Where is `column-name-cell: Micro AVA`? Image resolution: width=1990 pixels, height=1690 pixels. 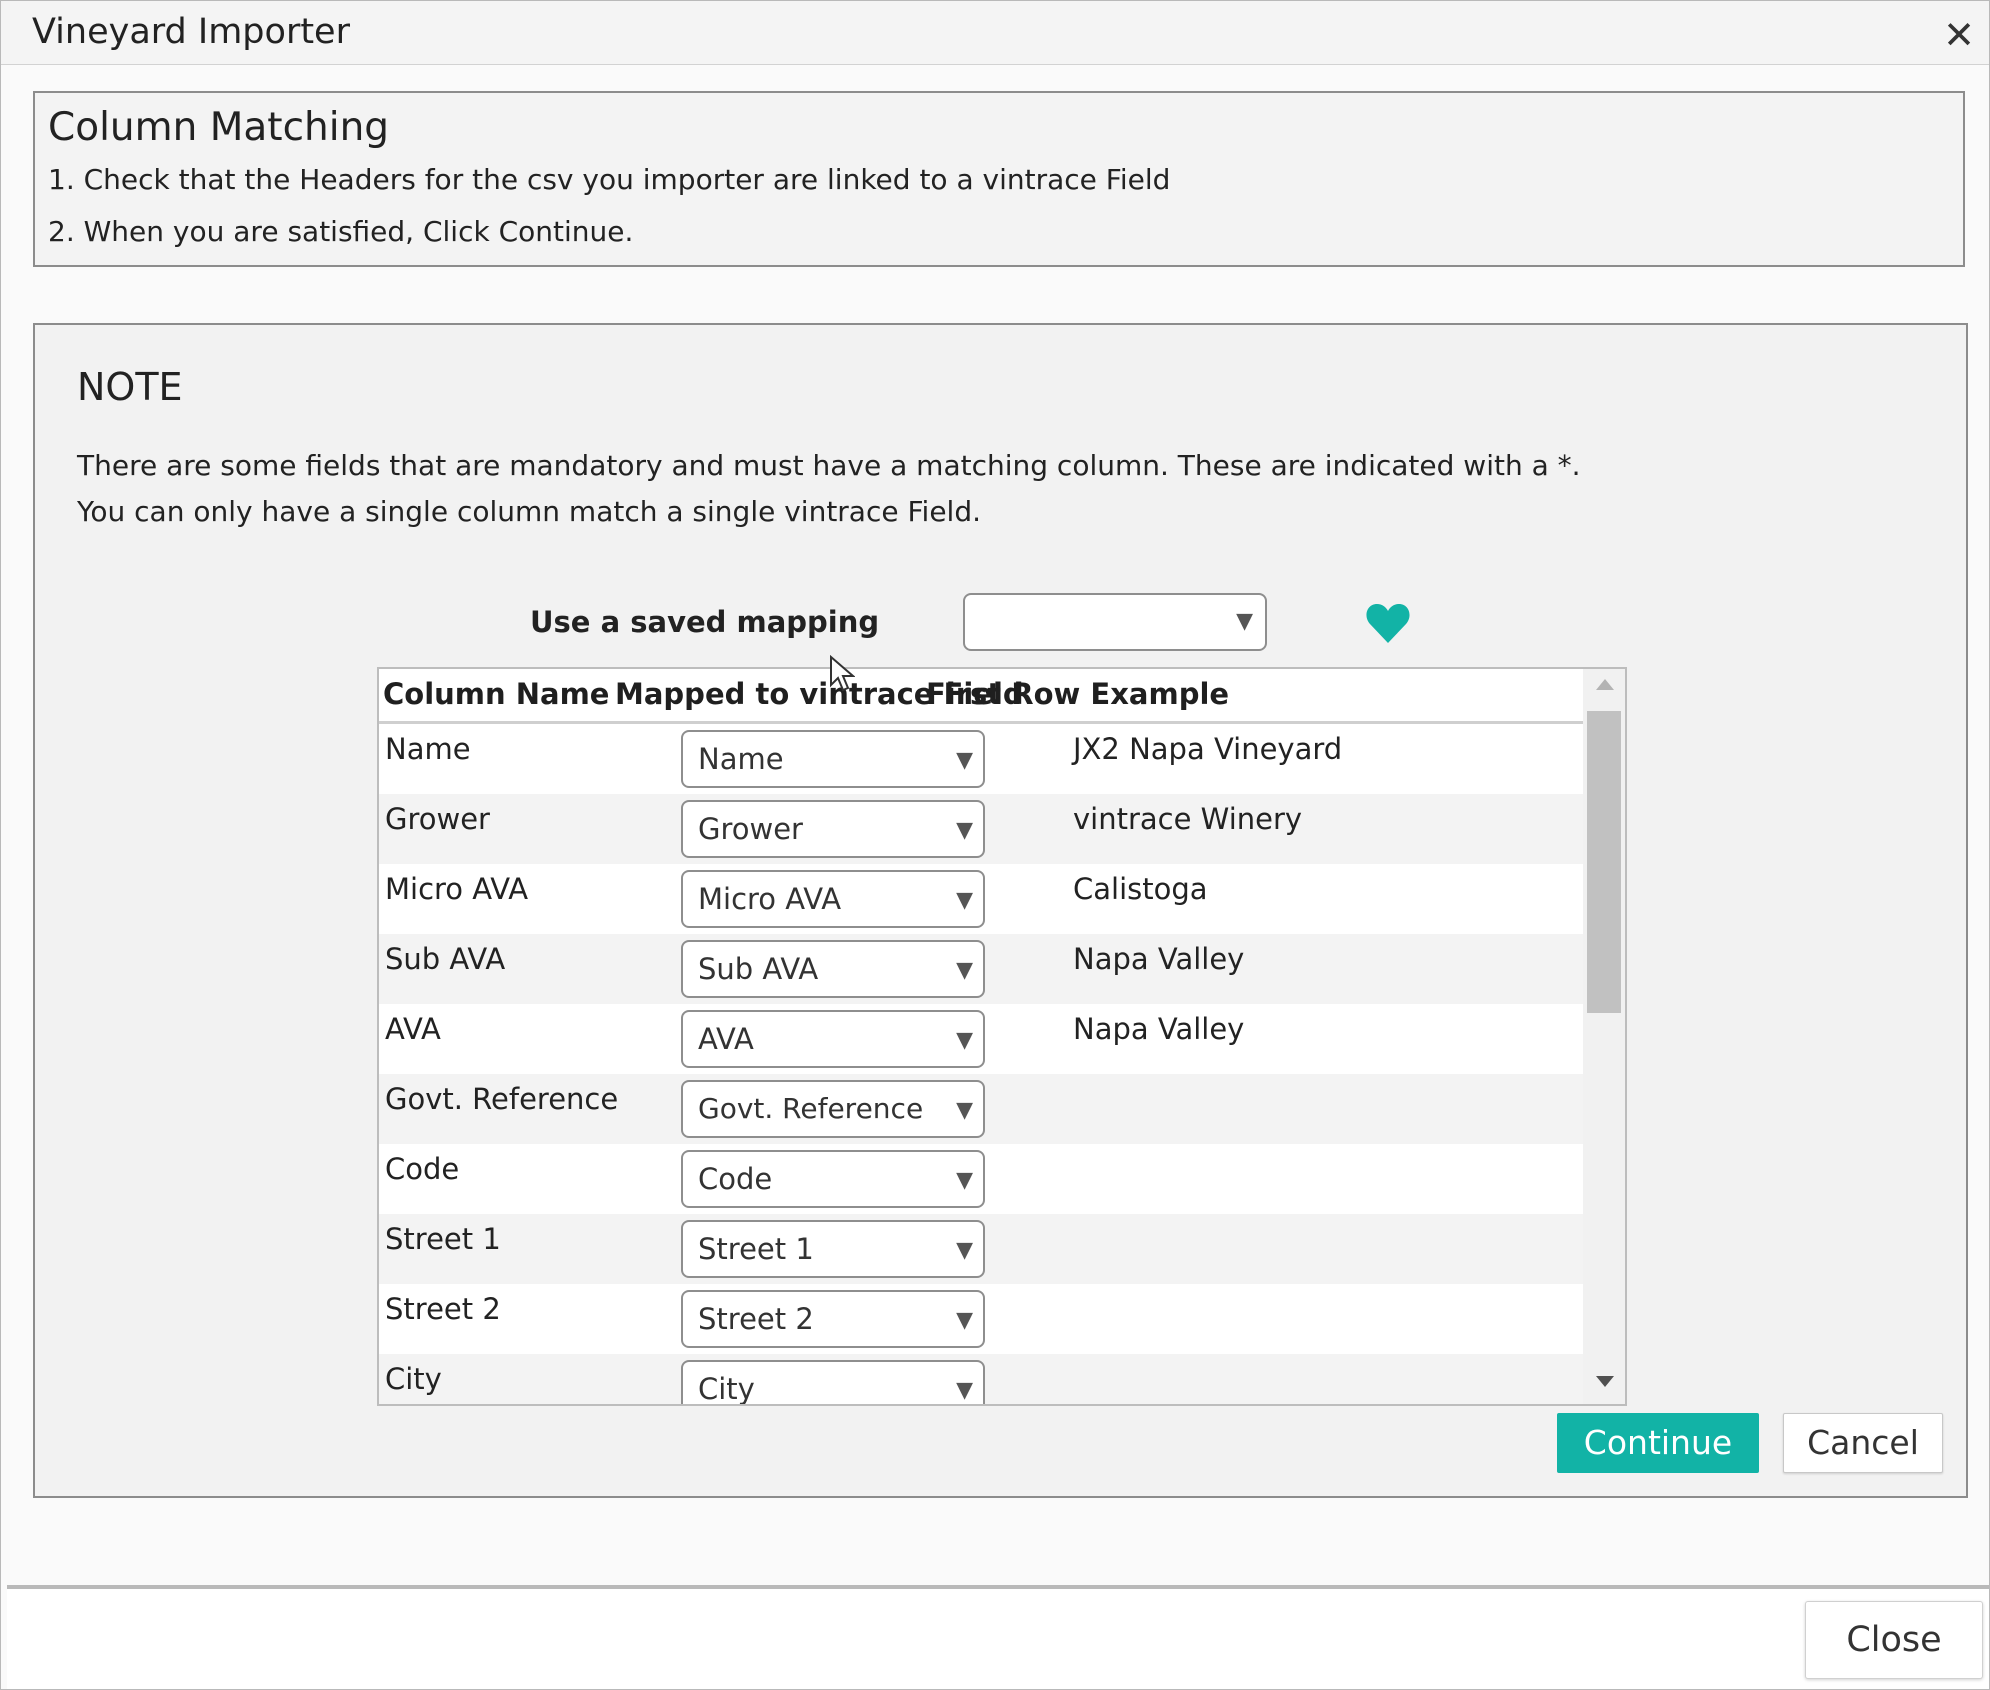
column-name-cell: Micro AVA is located at coordinates (457, 889).